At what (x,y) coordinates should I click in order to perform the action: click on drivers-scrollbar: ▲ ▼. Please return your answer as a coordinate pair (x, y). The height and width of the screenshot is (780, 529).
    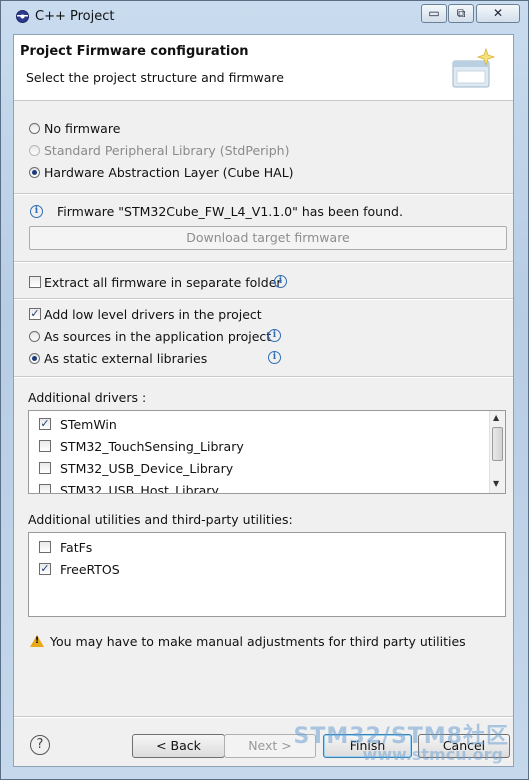
    Looking at the image, I should click on (497, 452).